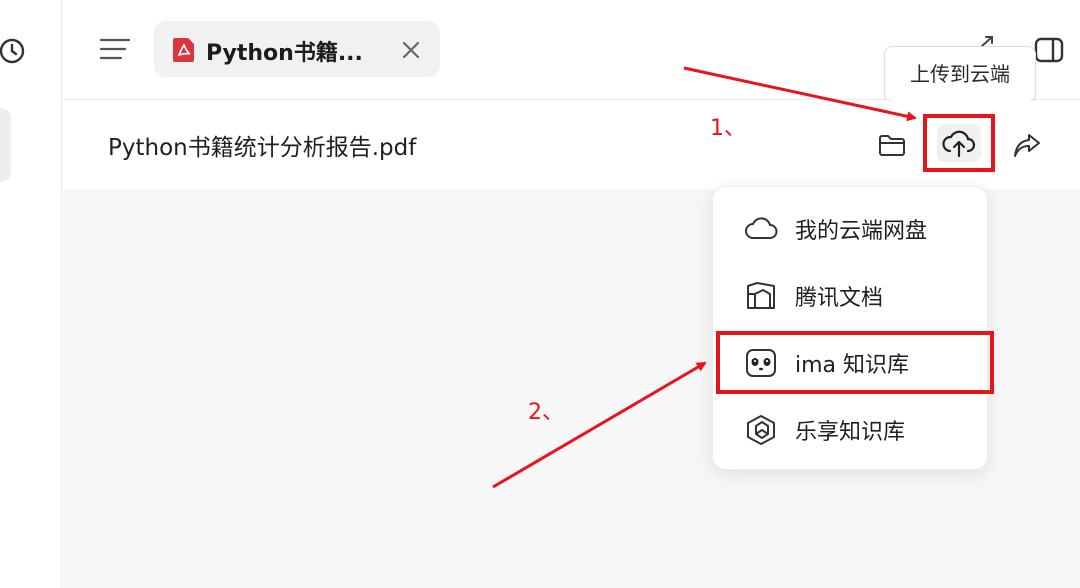 Image resolution: width=1080 pixels, height=588 pixels. I want to click on menu-item-label: 腾讯文档, so click(839, 298).